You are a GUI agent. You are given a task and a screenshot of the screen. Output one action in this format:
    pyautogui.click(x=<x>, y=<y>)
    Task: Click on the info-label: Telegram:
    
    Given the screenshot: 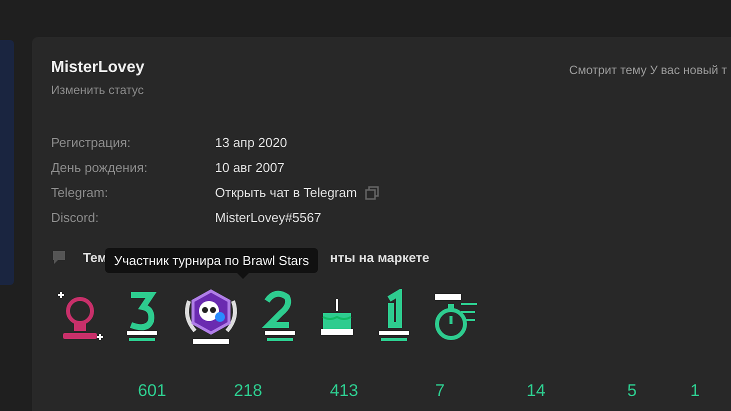 What is the action you would take?
    pyautogui.click(x=80, y=192)
    